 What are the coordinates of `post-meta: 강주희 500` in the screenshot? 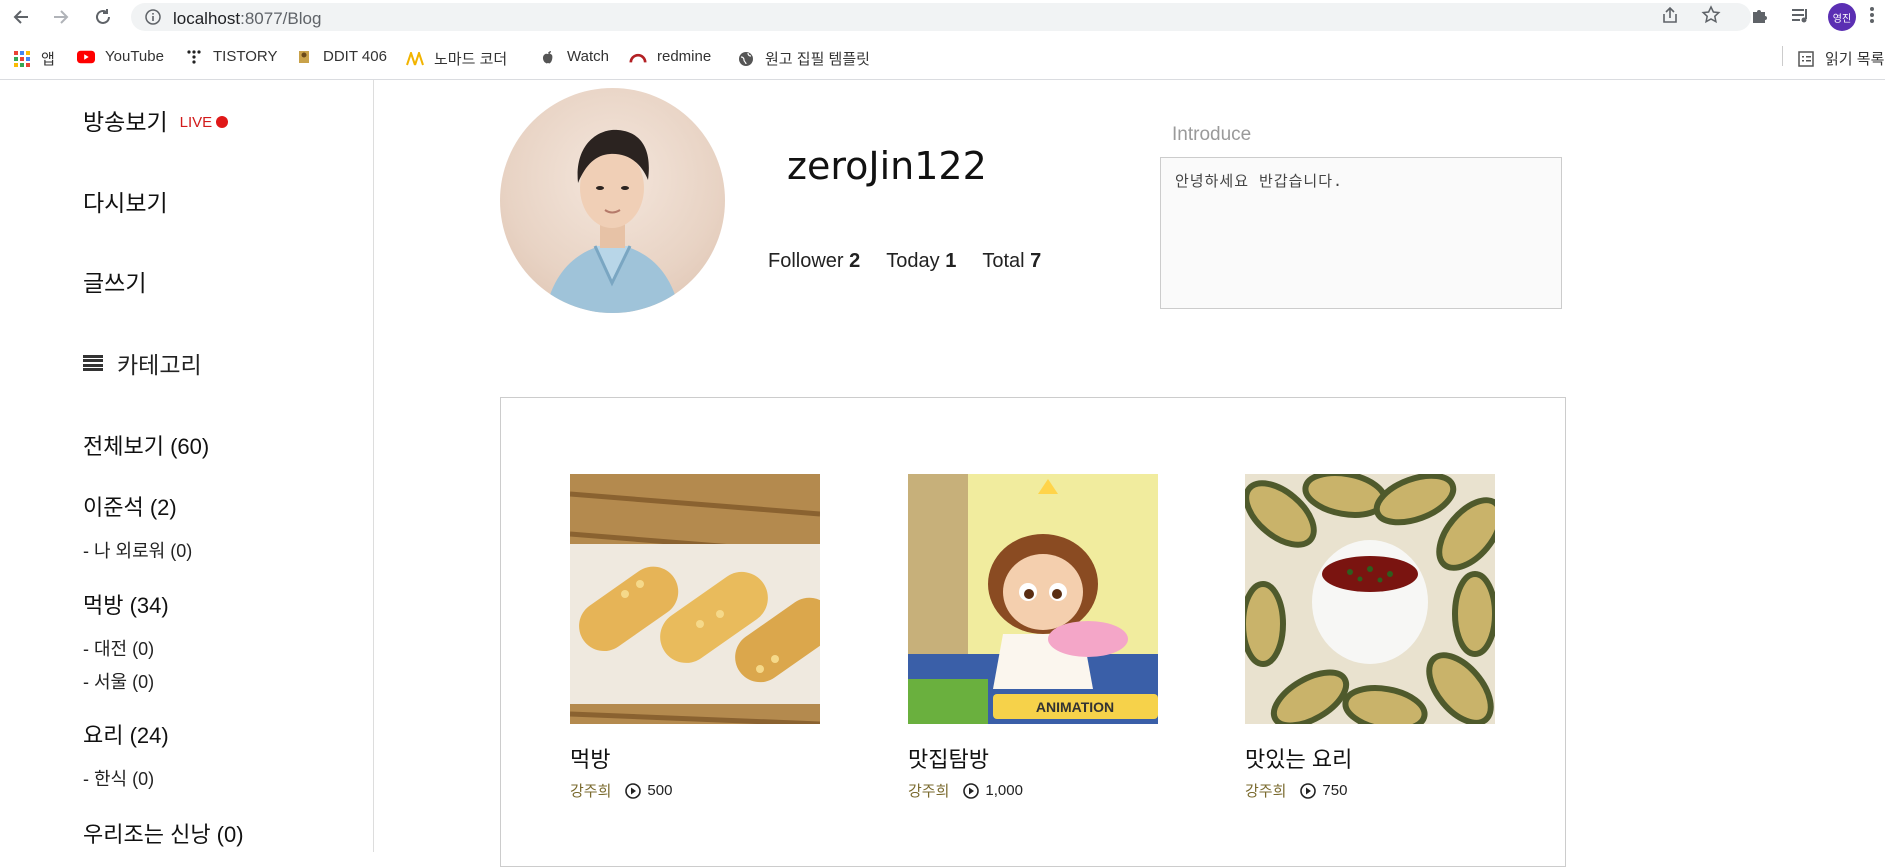 It's located at (695, 790).